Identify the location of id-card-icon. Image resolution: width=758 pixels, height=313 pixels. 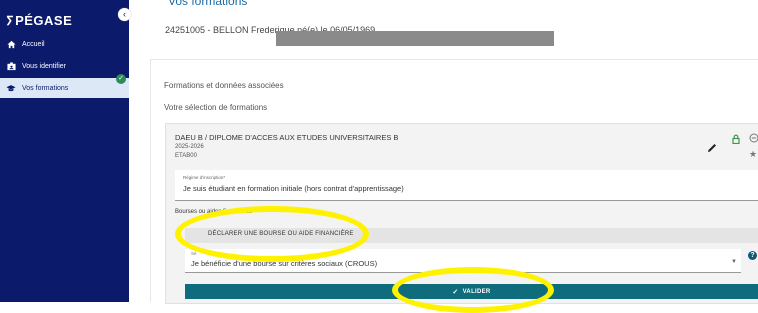
(11, 66).